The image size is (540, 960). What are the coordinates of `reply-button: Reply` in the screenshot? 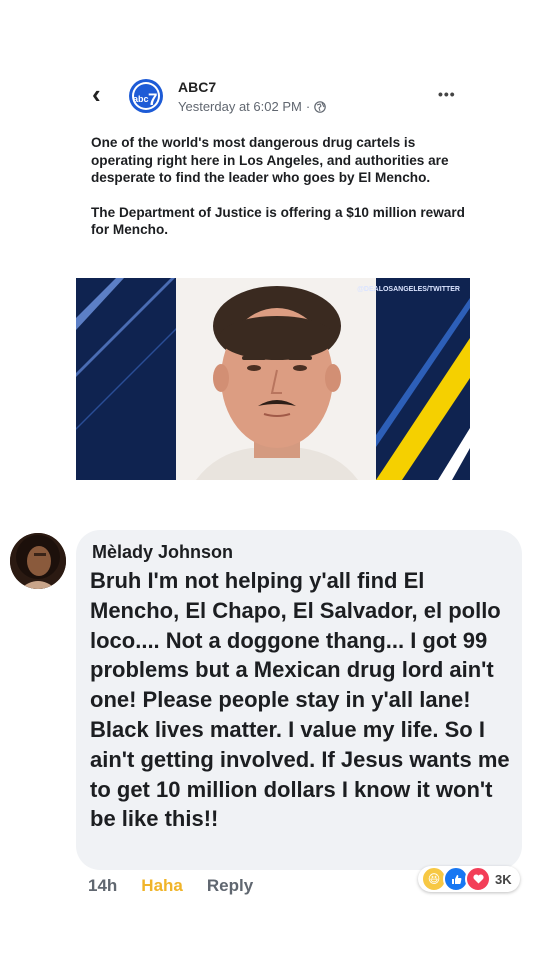 It's located at (230, 886).